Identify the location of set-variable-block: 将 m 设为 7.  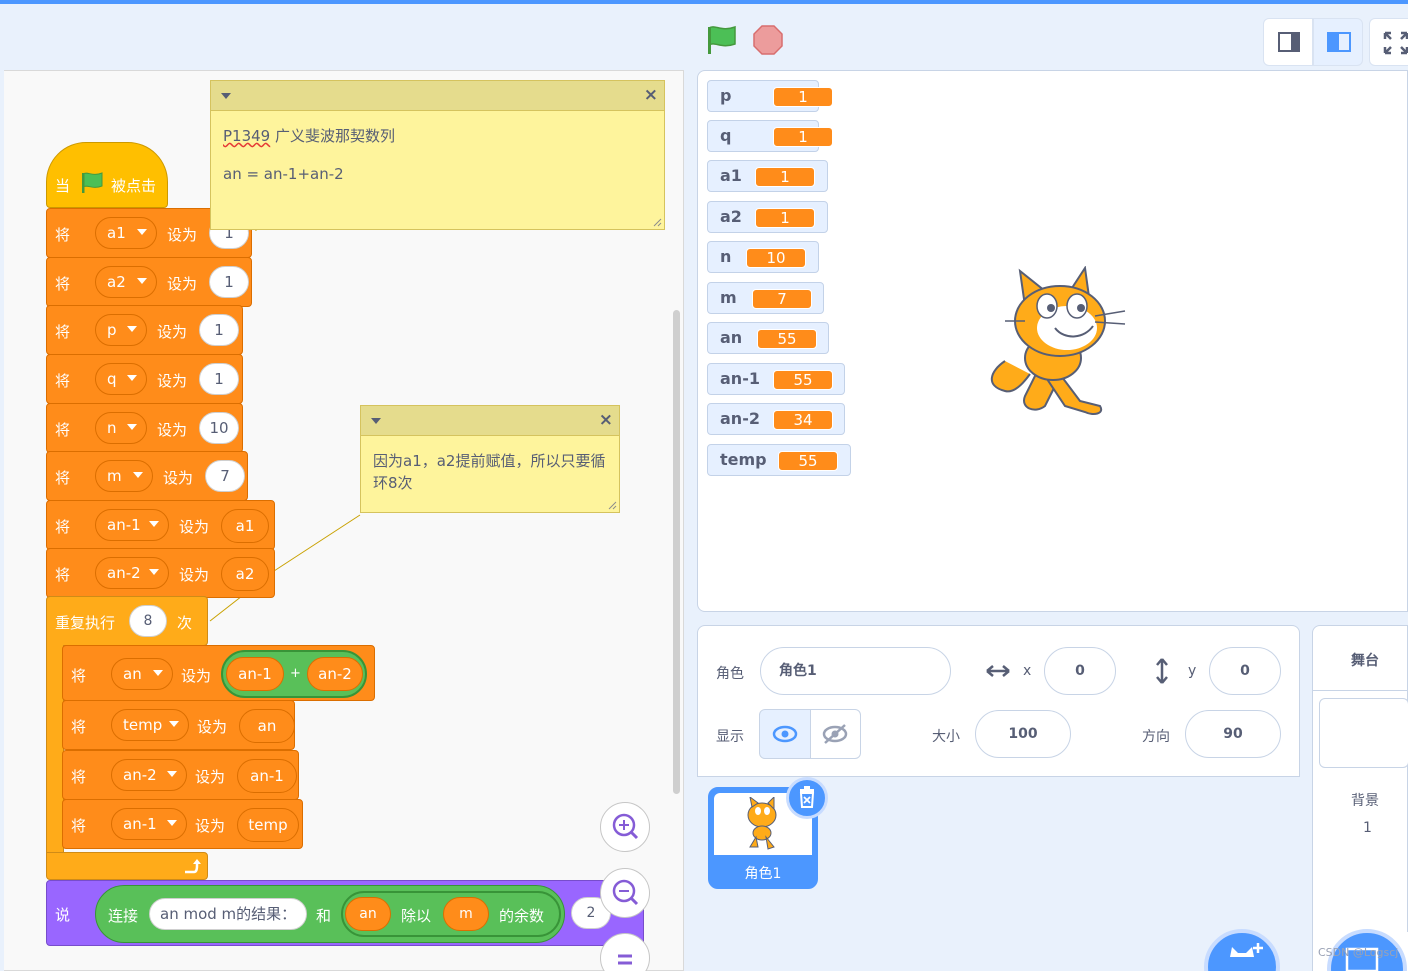
(147, 476).